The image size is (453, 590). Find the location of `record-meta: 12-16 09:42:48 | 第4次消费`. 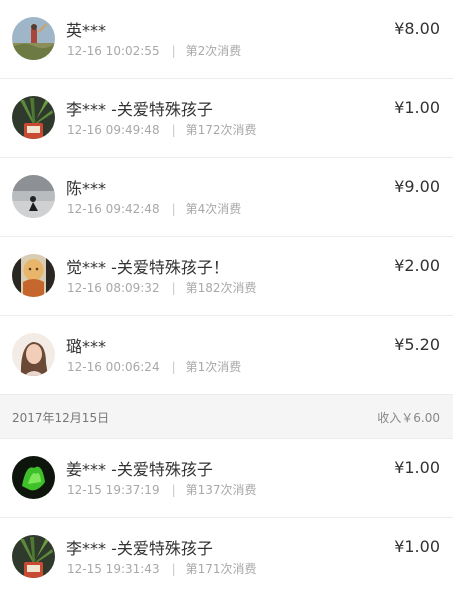

record-meta: 12-16 09:42:48 | 第4次消费 is located at coordinates (154, 208).